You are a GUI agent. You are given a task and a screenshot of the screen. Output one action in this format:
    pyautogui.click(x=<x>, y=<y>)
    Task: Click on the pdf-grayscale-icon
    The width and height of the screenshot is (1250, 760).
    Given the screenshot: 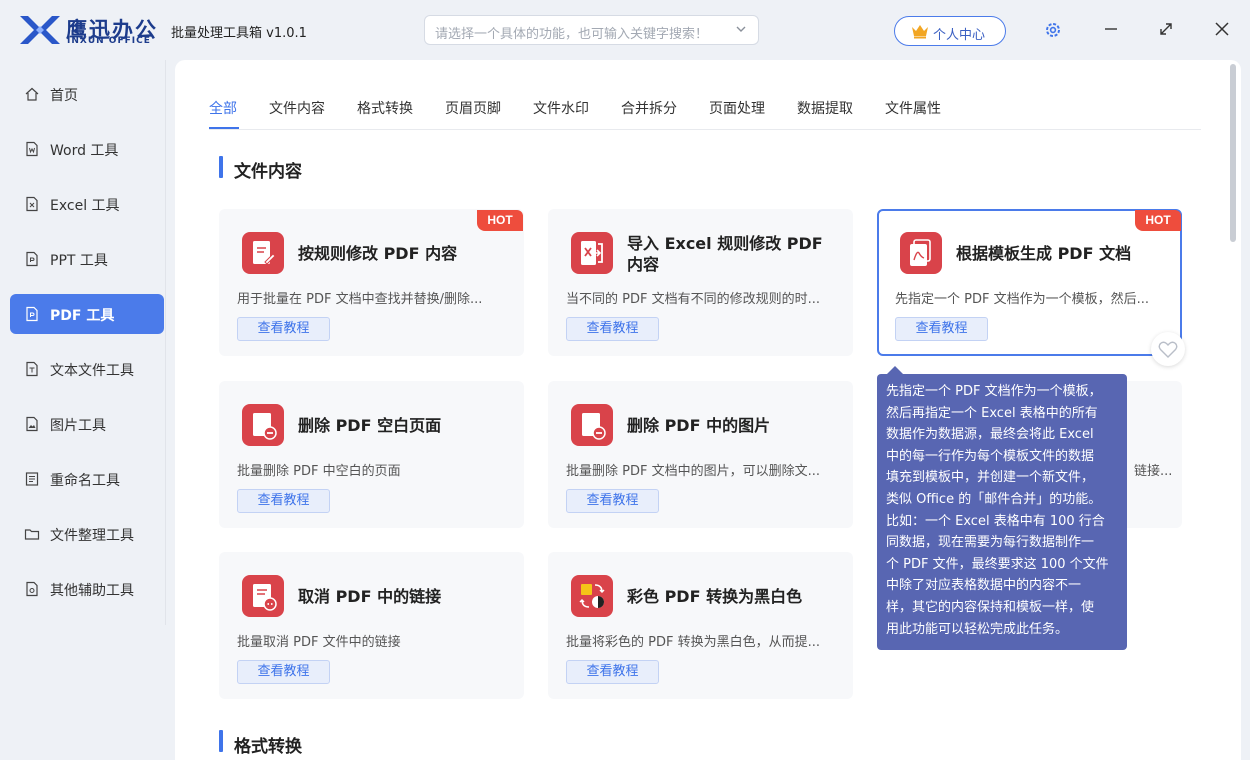 What is the action you would take?
    pyautogui.click(x=592, y=596)
    